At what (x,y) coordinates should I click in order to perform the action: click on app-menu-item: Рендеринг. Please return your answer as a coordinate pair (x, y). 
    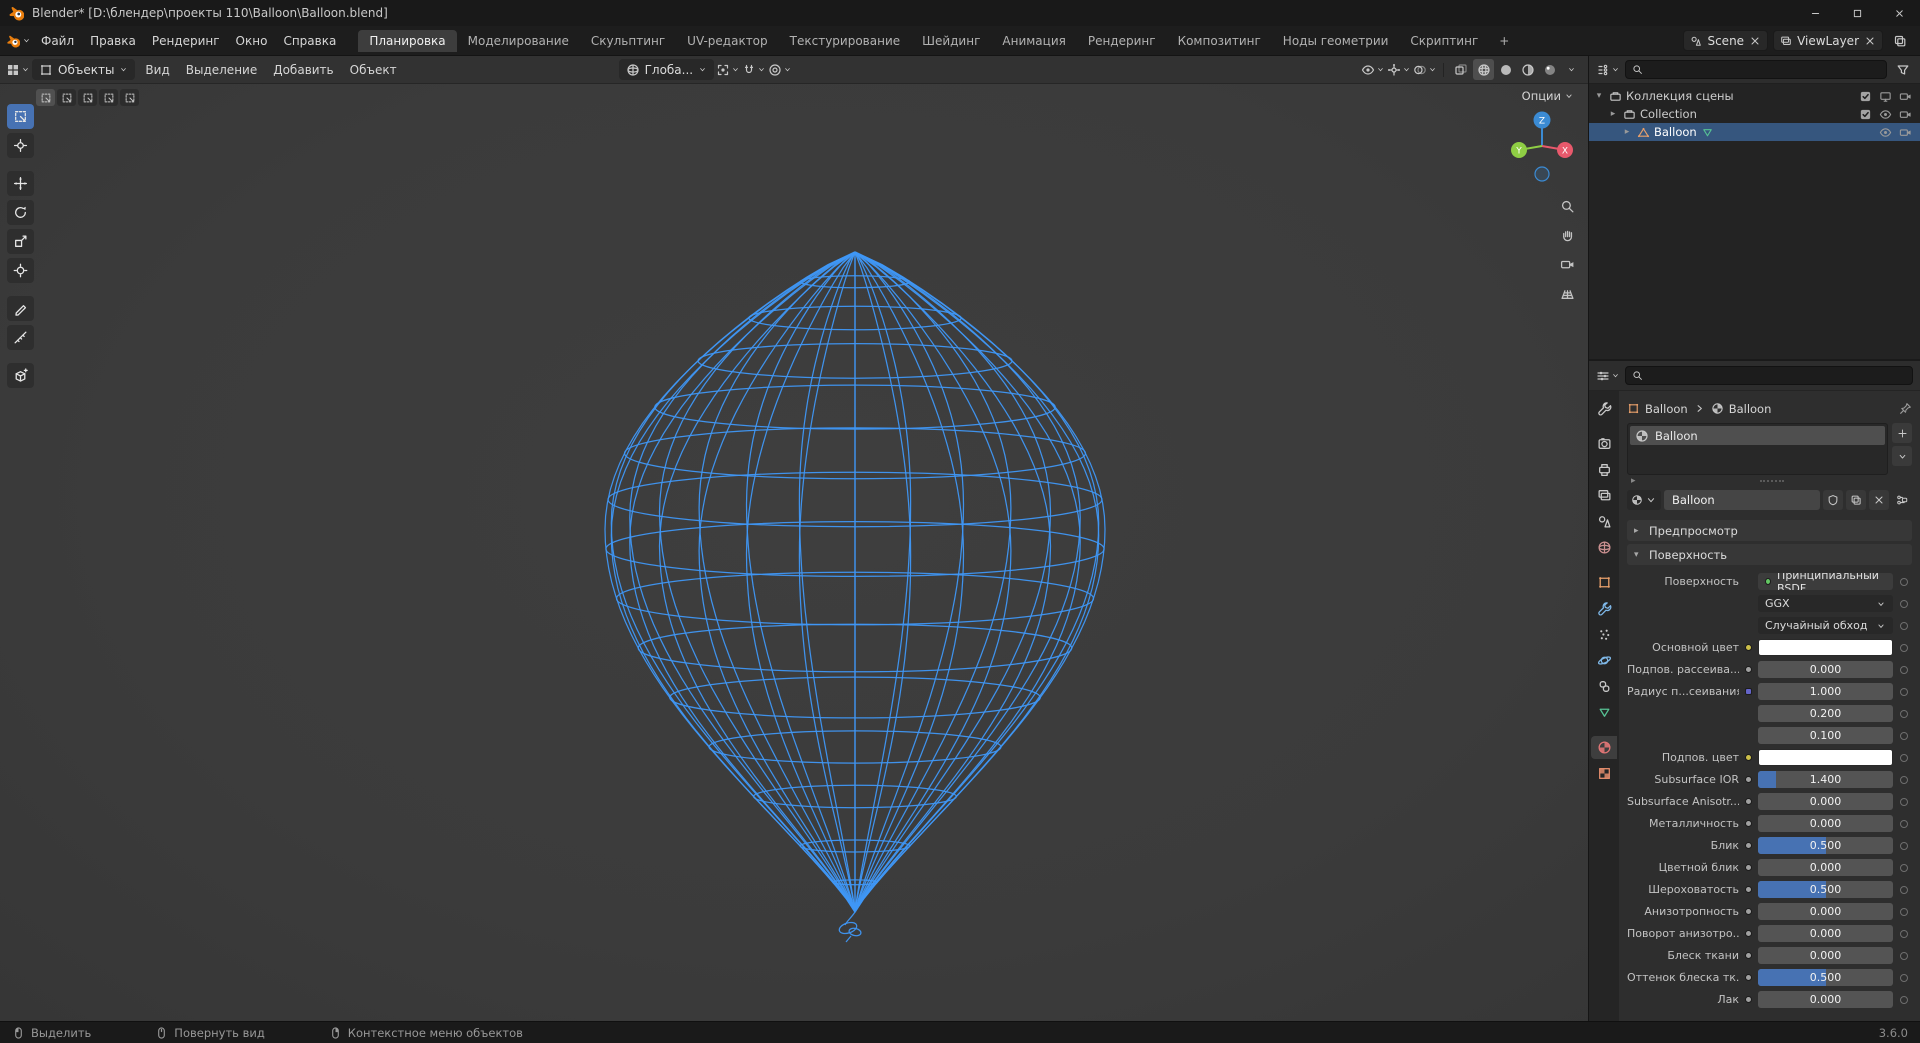
    Looking at the image, I should click on (186, 41).